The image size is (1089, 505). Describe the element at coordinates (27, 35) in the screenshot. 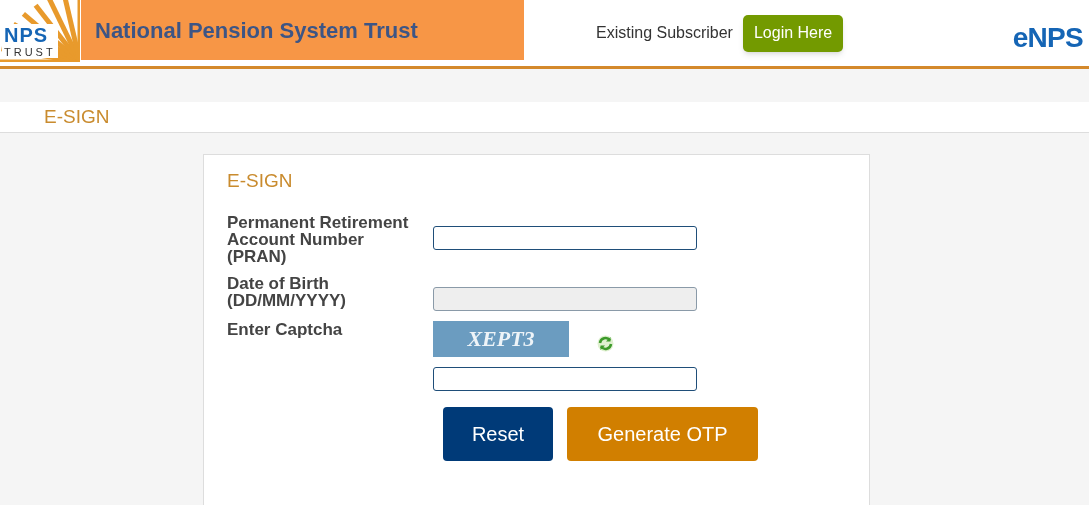

I see `logo-mark: NPS` at that location.